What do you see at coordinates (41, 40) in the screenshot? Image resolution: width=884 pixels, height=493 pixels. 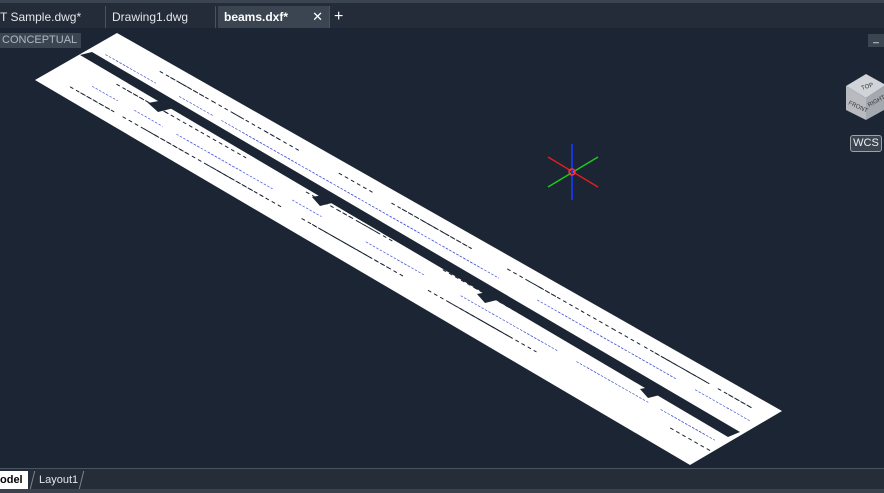 I see `visual-style-label: CONCEPTUAL` at bounding box center [41, 40].